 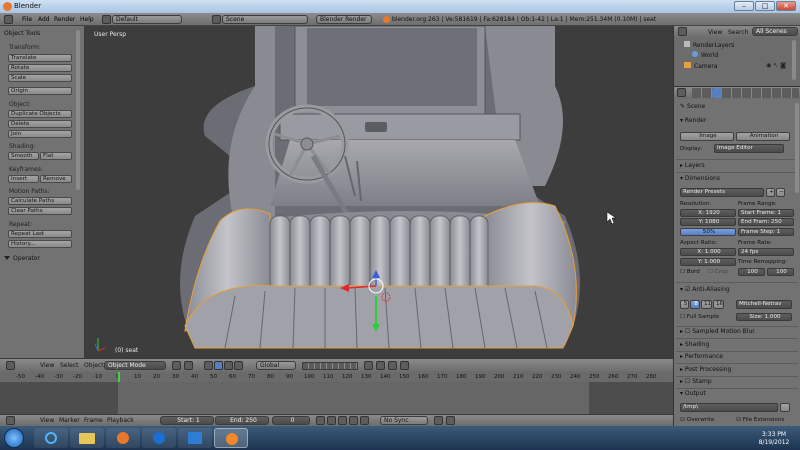 What do you see at coordinates (718, 304) in the screenshot?
I see `aa-samples-16: 16` at bounding box center [718, 304].